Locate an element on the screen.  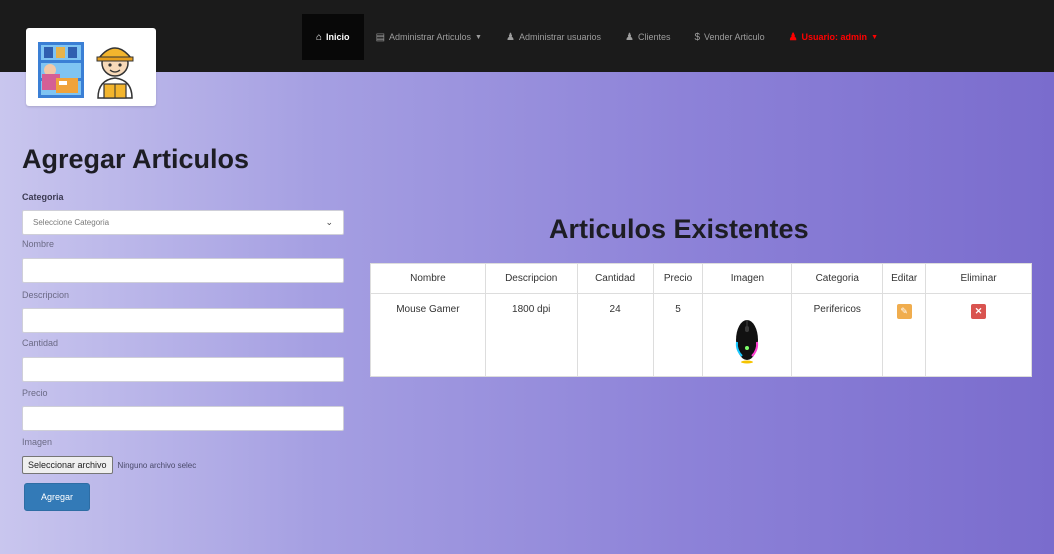
categoria-select: Seleccione Categoria ⌄ is located at coordinates (183, 222).